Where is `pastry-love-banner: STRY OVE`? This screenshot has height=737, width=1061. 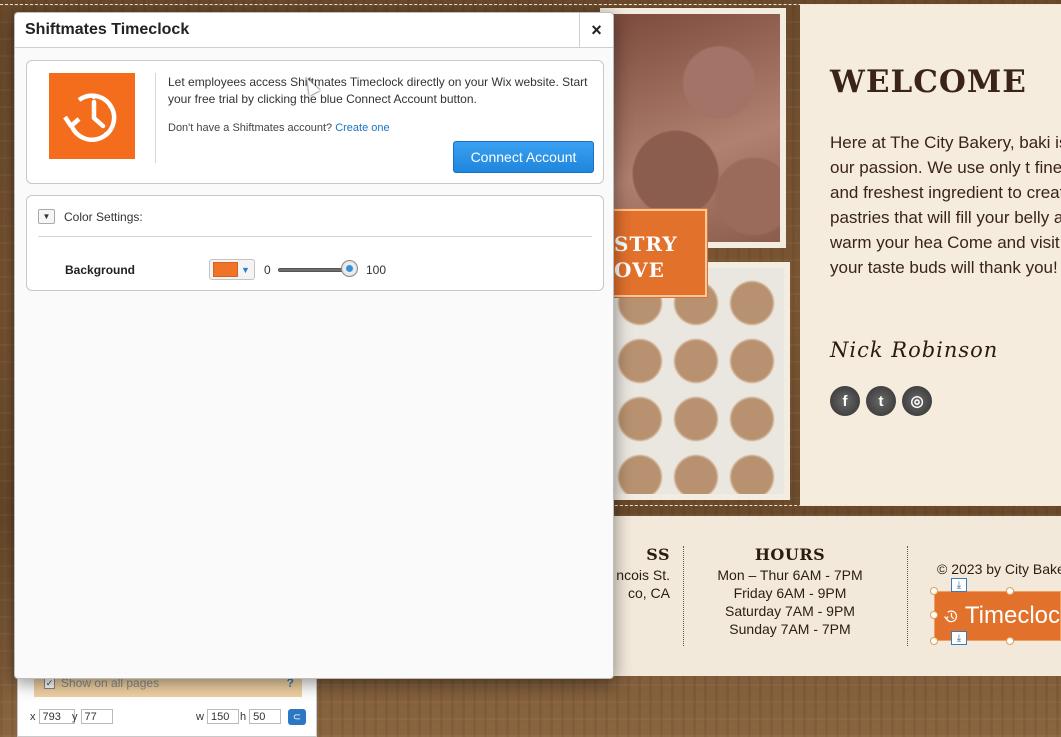 pastry-love-banner: STRY OVE is located at coordinates (656, 253).